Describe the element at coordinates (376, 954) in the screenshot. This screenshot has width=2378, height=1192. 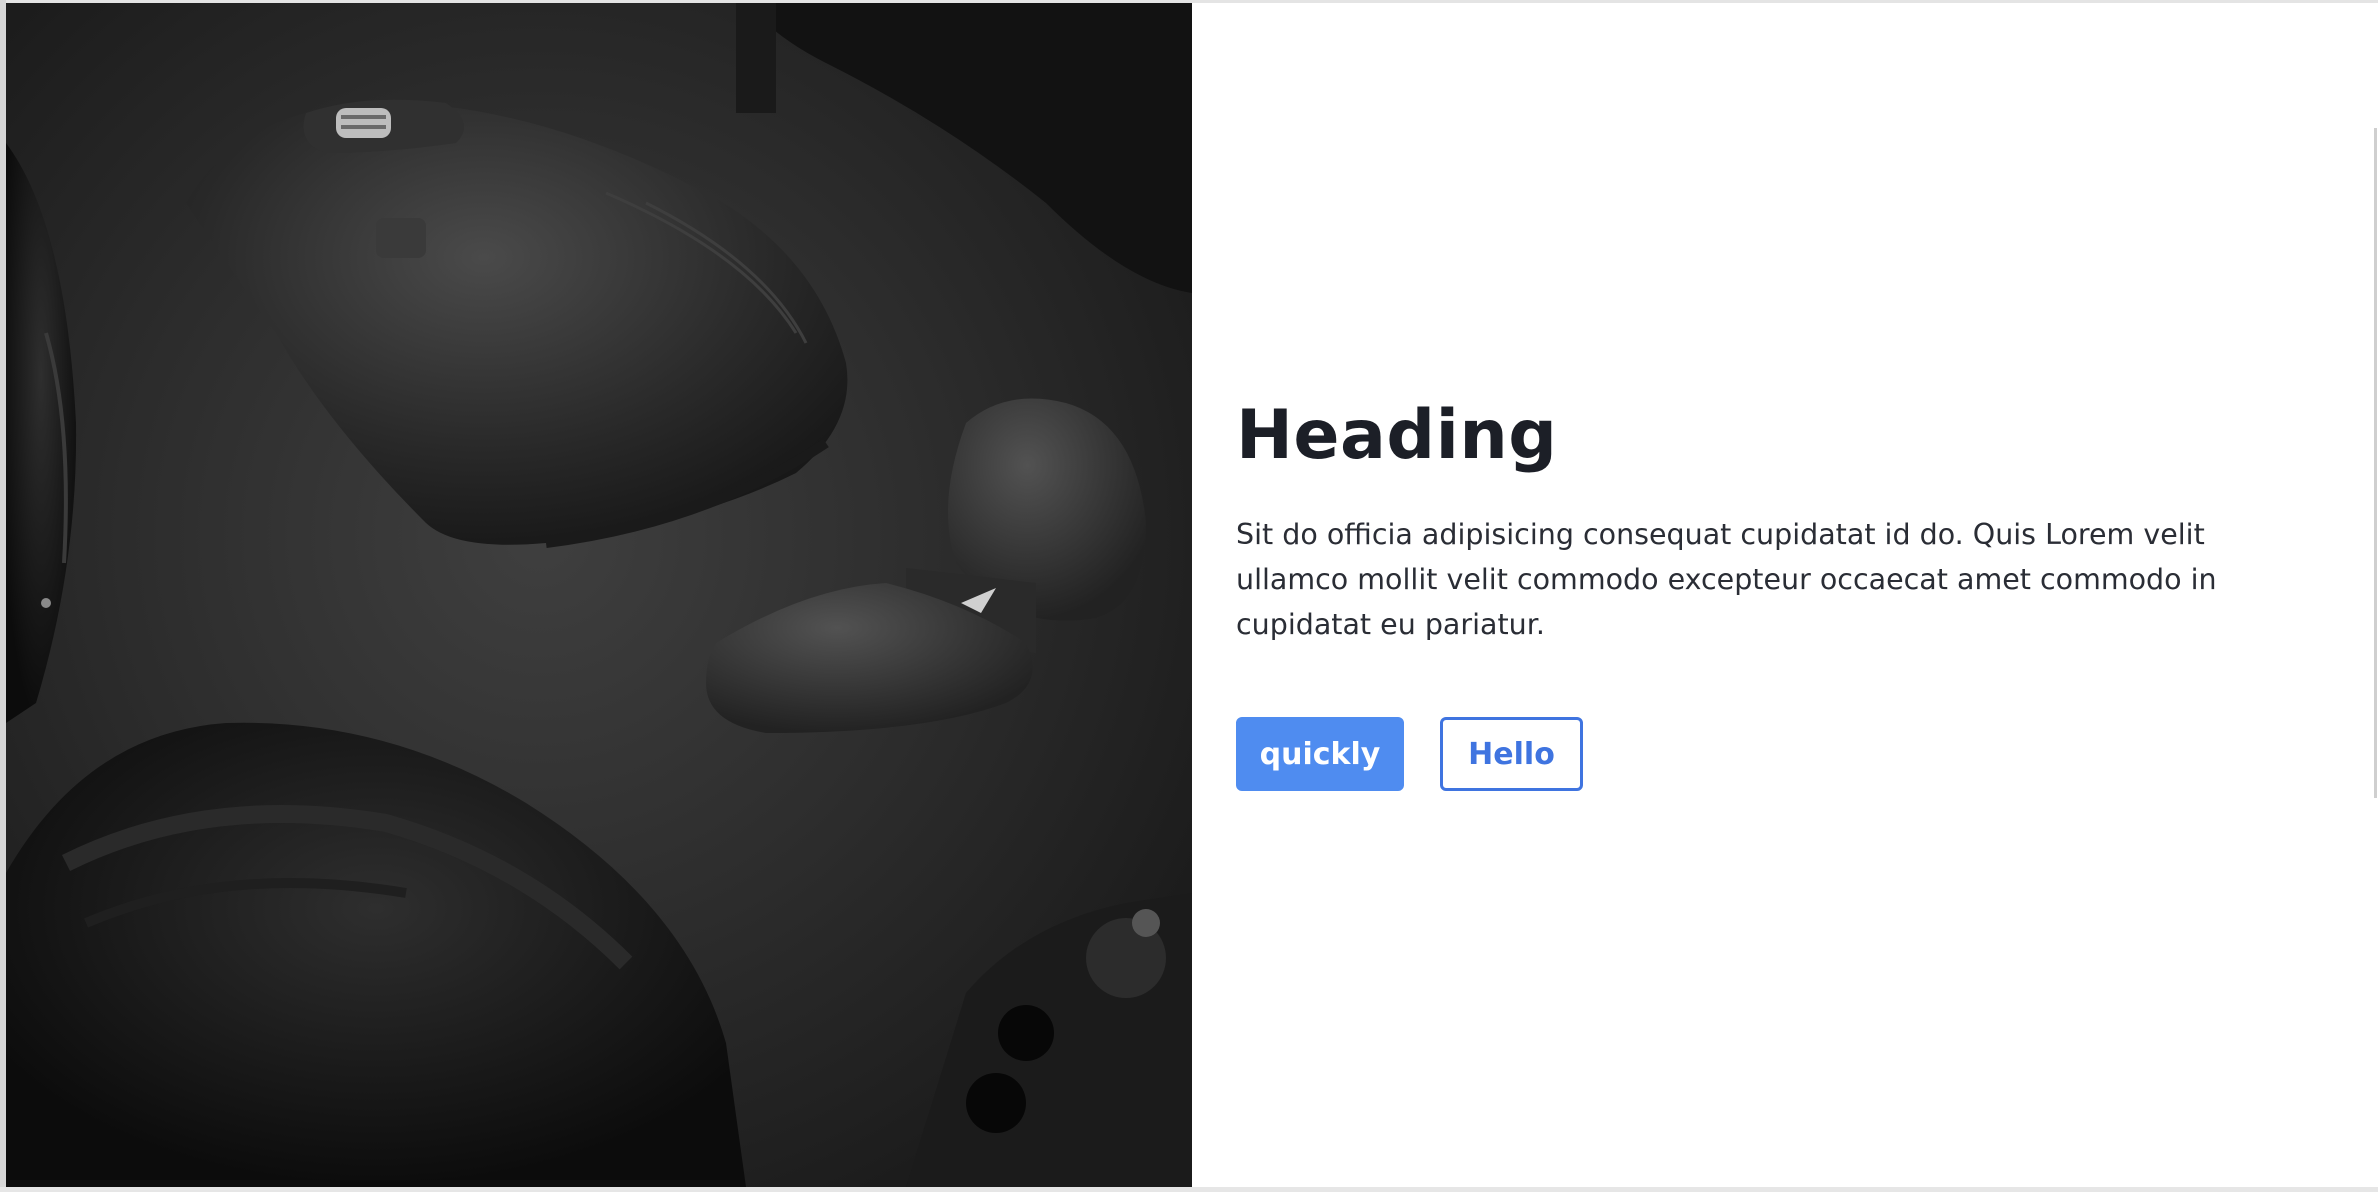
I see `camera-lens` at that location.